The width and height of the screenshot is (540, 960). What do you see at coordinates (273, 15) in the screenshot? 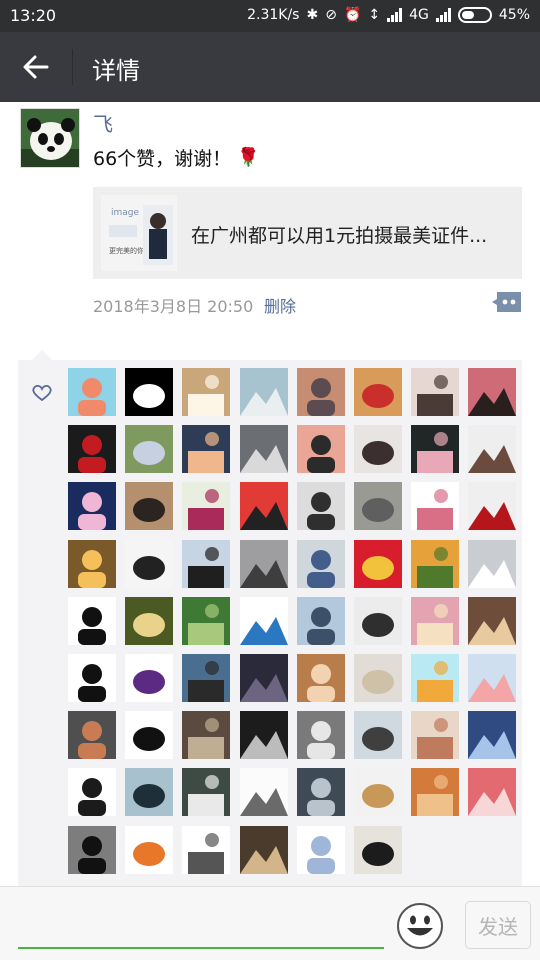
I see `network-speed: 2.31K/s` at bounding box center [273, 15].